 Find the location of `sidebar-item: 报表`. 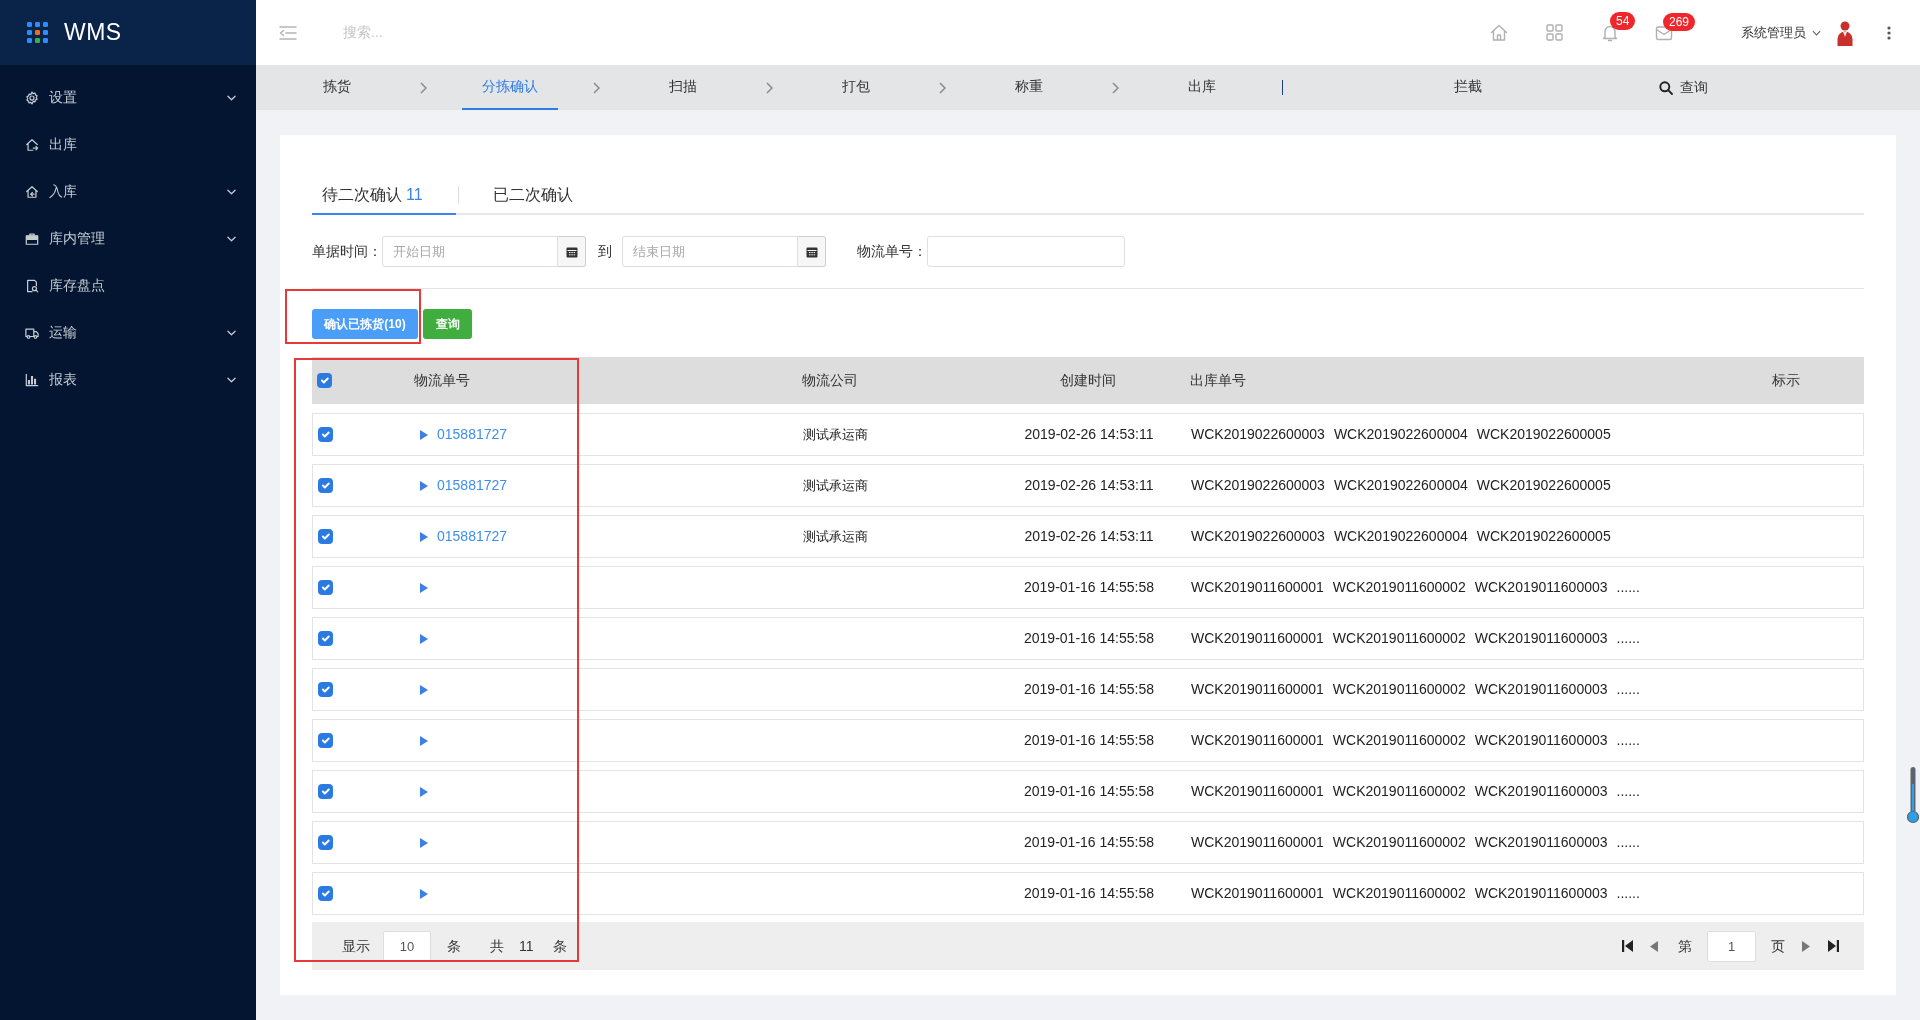

sidebar-item: 报表 is located at coordinates (128, 379).